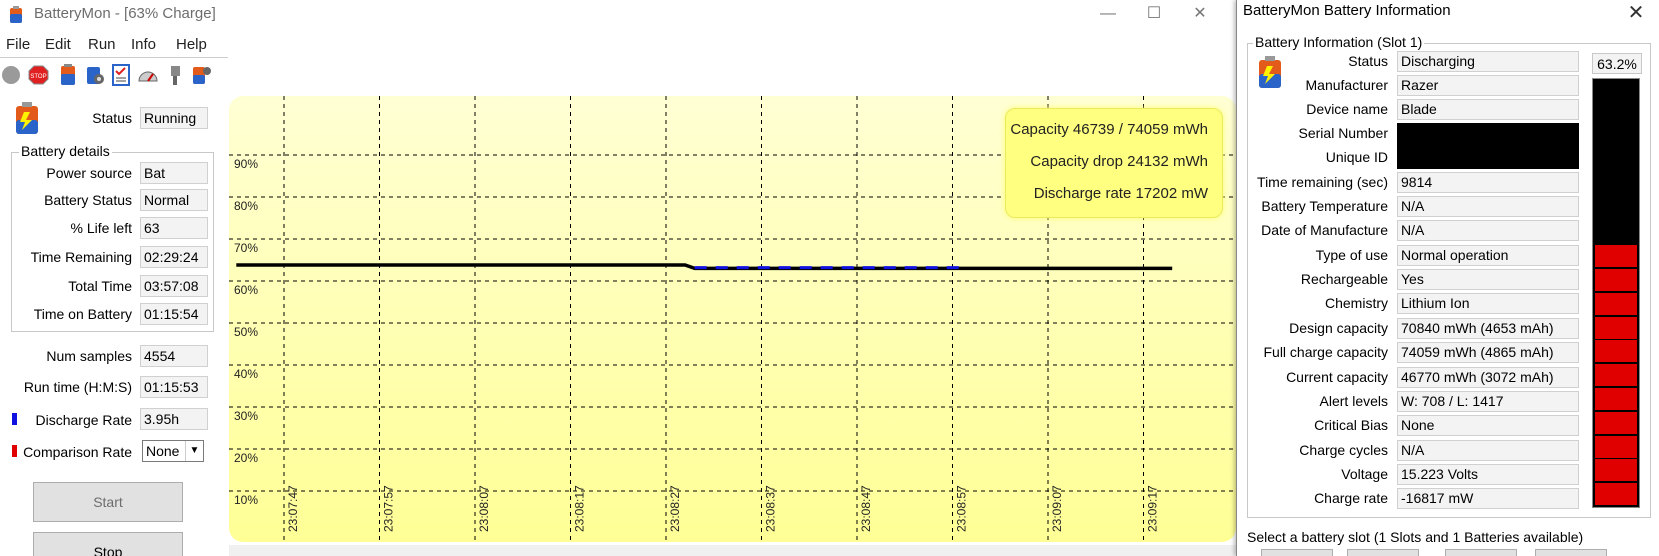  I want to click on chart-horizontal-scrollbar, so click(732, 550).